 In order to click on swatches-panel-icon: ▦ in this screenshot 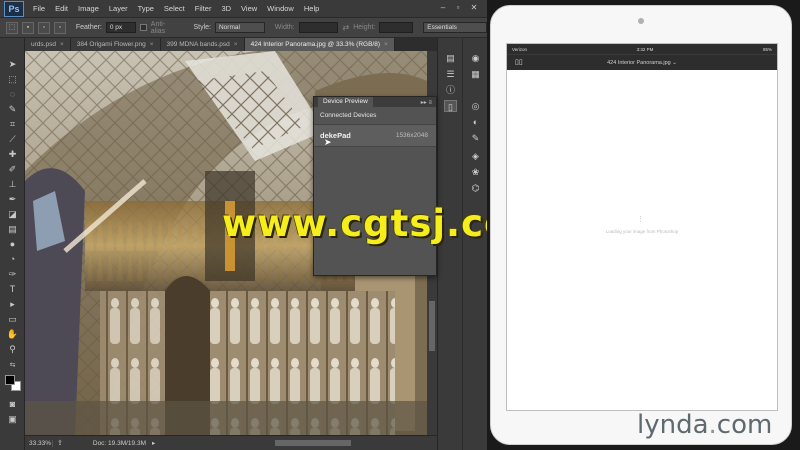, I will do `click(475, 74)`.